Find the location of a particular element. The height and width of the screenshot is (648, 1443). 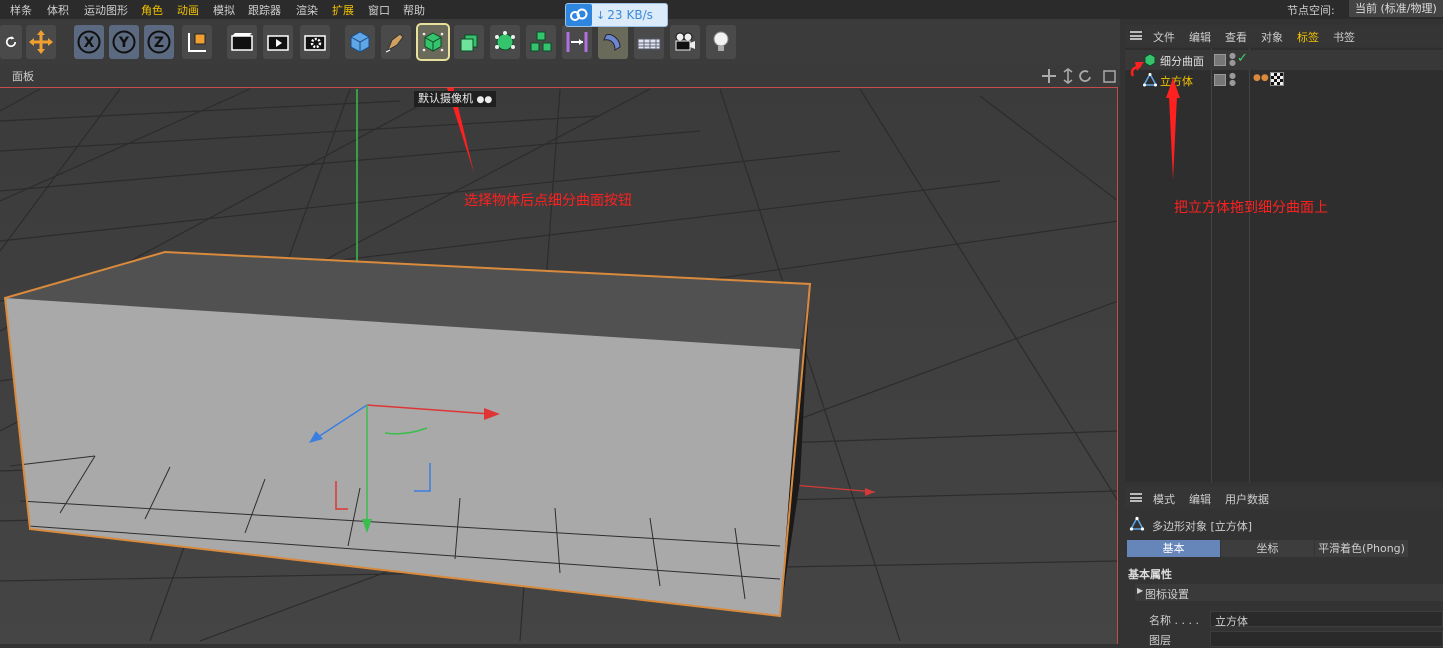

am-menu-mode: 模式 is located at coordinates (1164, 499).